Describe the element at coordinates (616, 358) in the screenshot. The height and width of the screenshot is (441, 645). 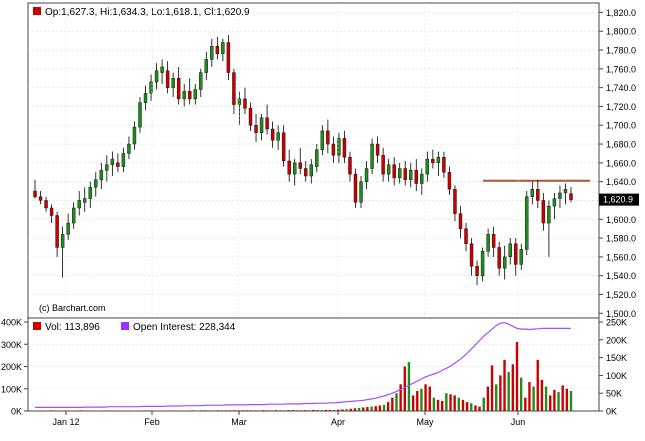
I see `open-interest-tick-label: 150K` at that location.